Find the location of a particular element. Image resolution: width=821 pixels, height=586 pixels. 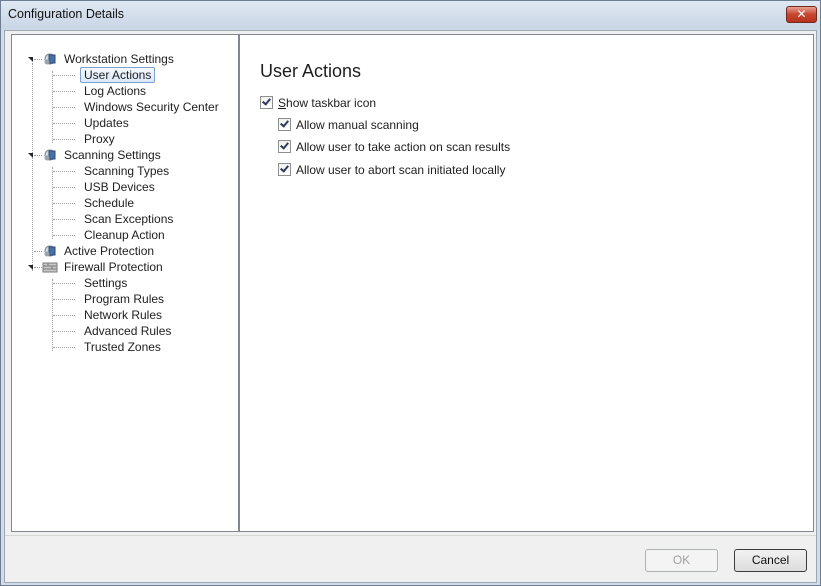

tree-item-advanced-rules: Advanced Rules is located at coordinates (127, 331).